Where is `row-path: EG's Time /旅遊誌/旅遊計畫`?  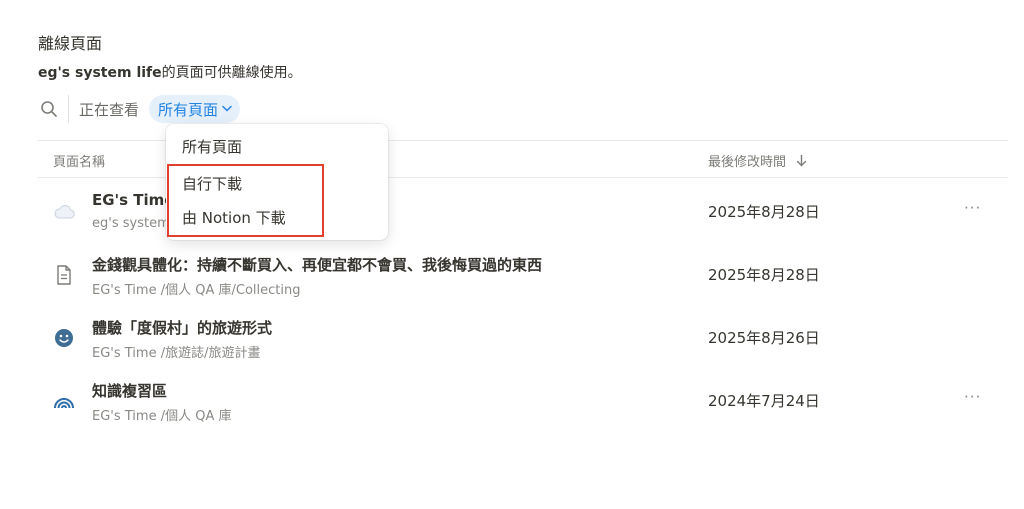 row-path: EG's Time /旅遊誌/旅遊計畫 is located at coordinates (176, 353).